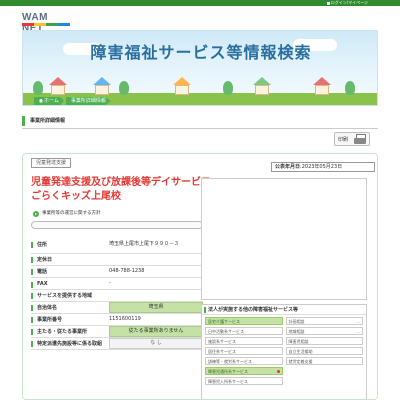 The width and height of the screenshot is (400, 400). I want to click on service-label: 日中活動系サービス, so click(226, 331).